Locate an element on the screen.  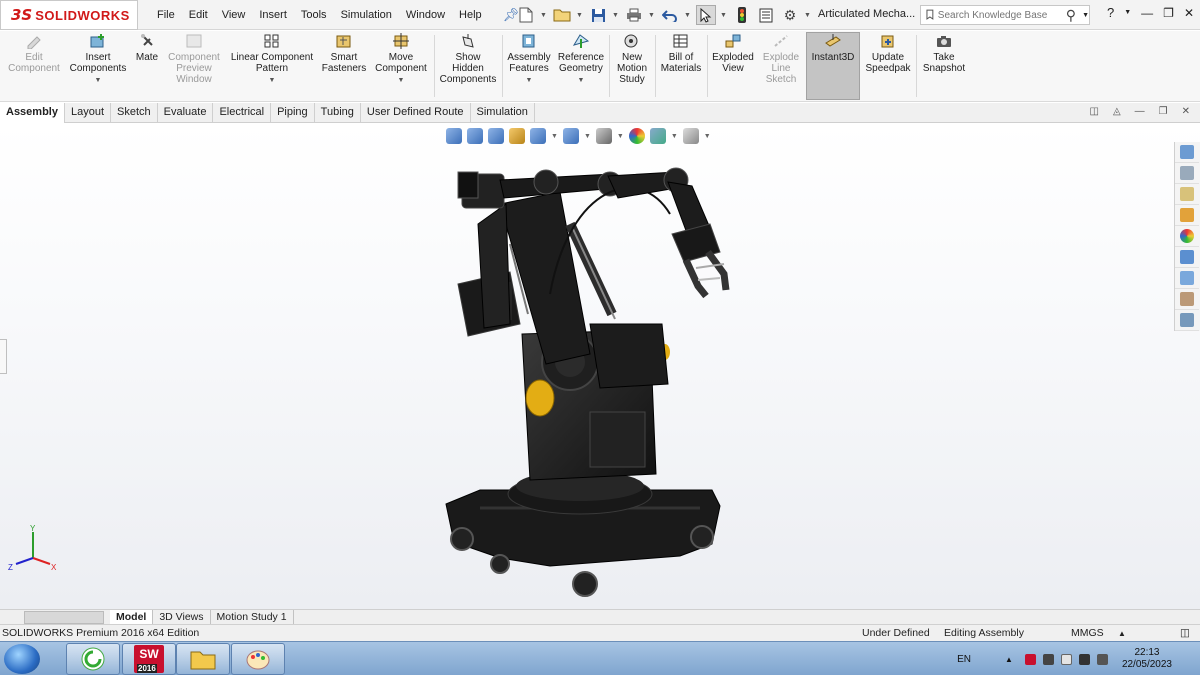
instant3d-button: Instant3D is located at coordinates (833, 66).